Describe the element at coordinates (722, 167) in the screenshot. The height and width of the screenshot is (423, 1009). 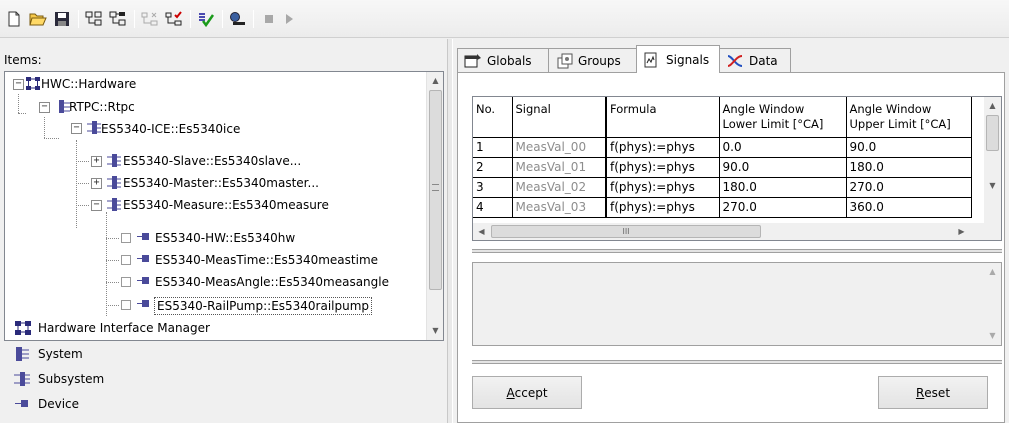
I see `table-row: 2 MeasVal_01 f(phys):=phys 90.0 180.0` at that location.